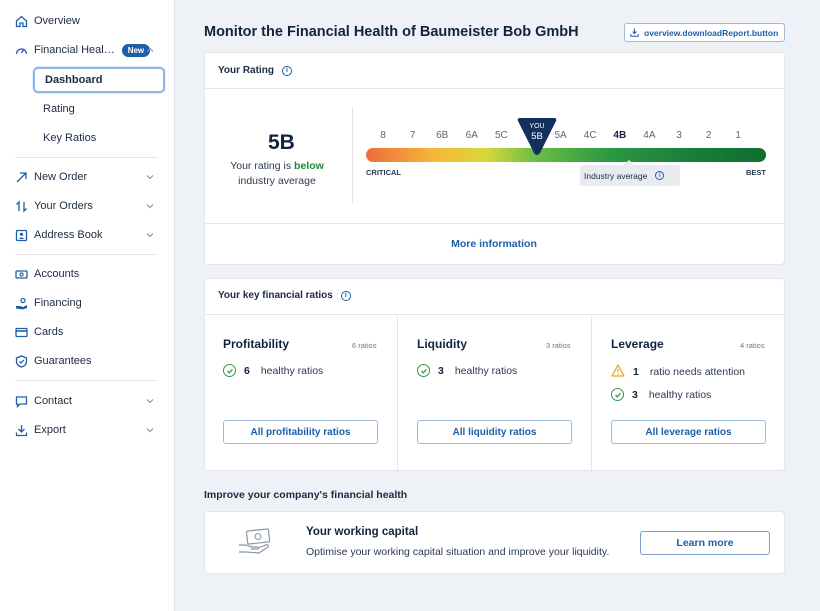 The image size is (820, 611). Describe the element at coordinates (412, 135) in the screenshot. I see `rating-scale-label: 7` at that location.